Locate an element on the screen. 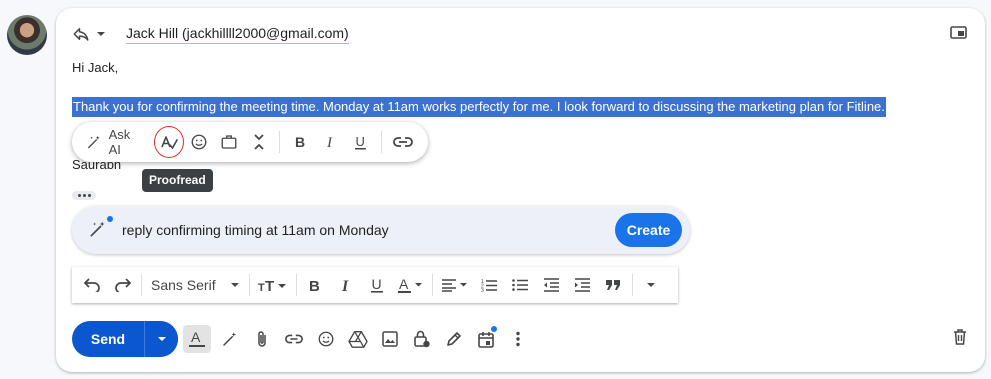  formatting-options-icon: A is located at coordinates (197, 339).